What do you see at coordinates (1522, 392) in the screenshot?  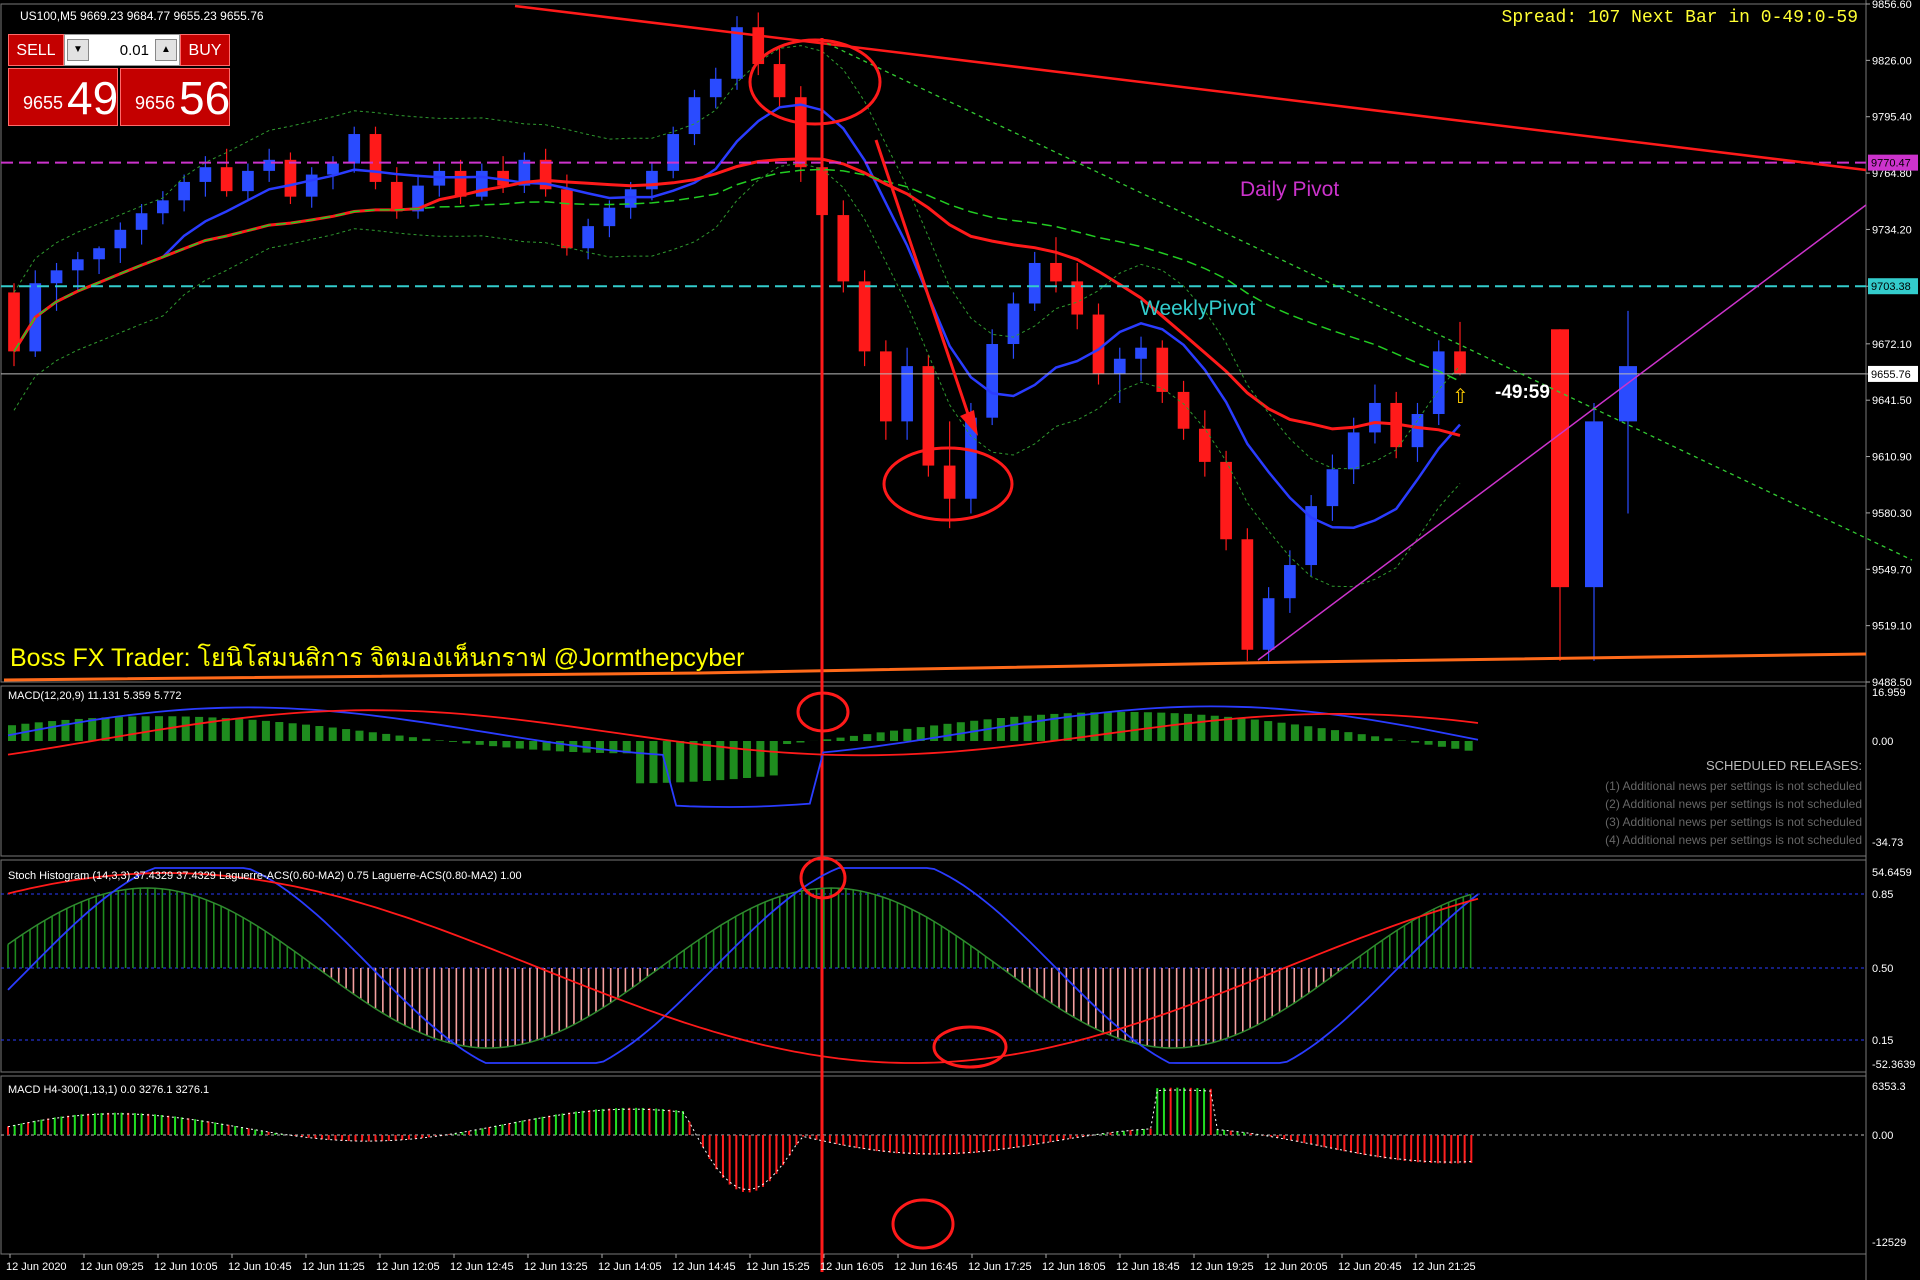 I see `bar-countdown: -49:59` at bounding box center [1522, 392].